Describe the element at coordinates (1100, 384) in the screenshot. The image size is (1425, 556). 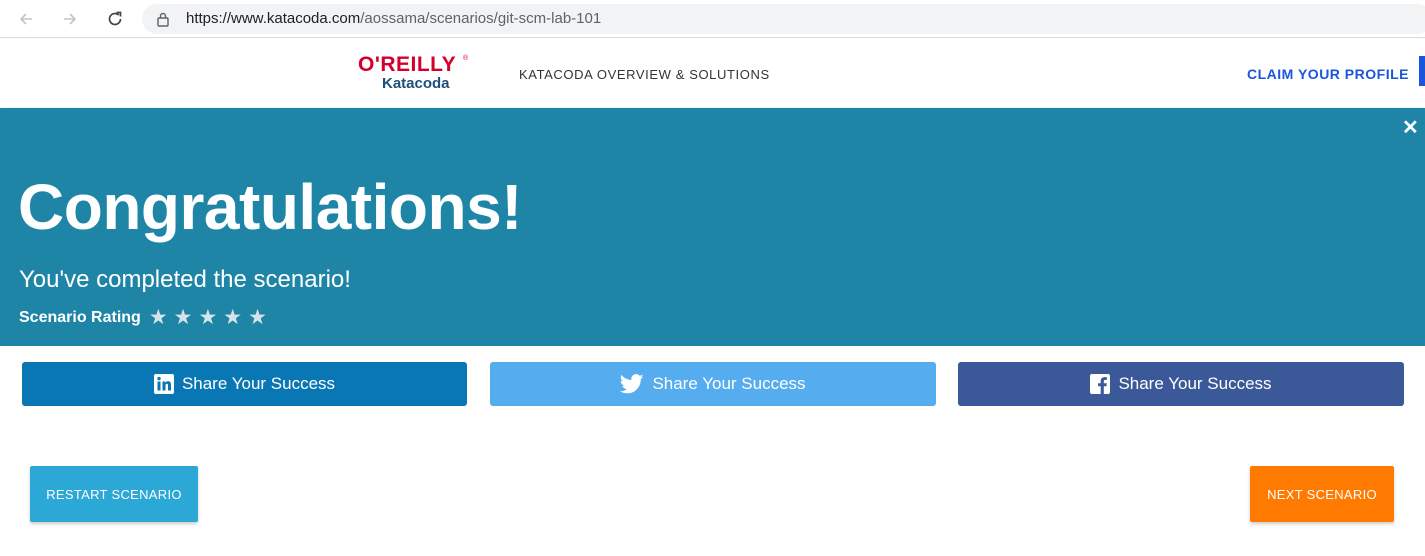
I see `facebook-icon` at that location.